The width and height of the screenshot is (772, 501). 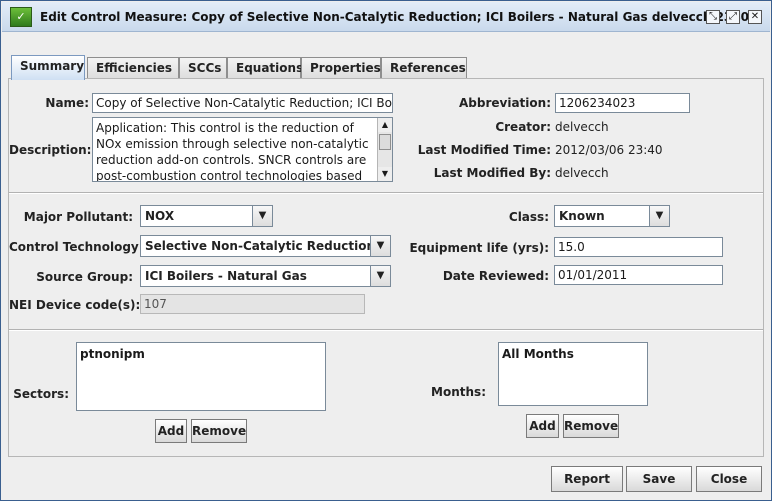 I want to click on class-label: Class:, so click(x=528, y=217).